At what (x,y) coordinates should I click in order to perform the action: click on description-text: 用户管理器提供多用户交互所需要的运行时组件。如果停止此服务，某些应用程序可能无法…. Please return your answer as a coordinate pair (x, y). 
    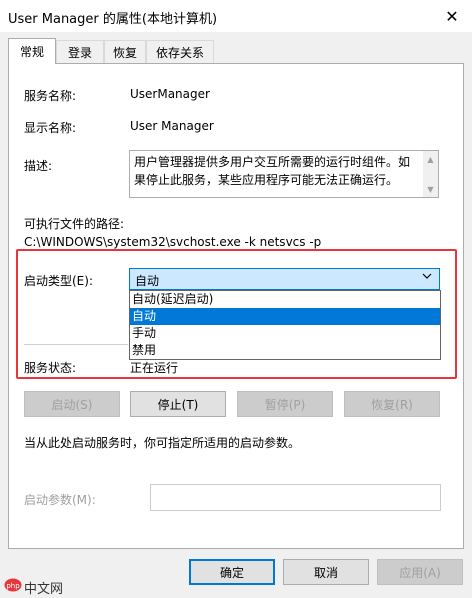
    Looking at the image, I should click on (272, 171).